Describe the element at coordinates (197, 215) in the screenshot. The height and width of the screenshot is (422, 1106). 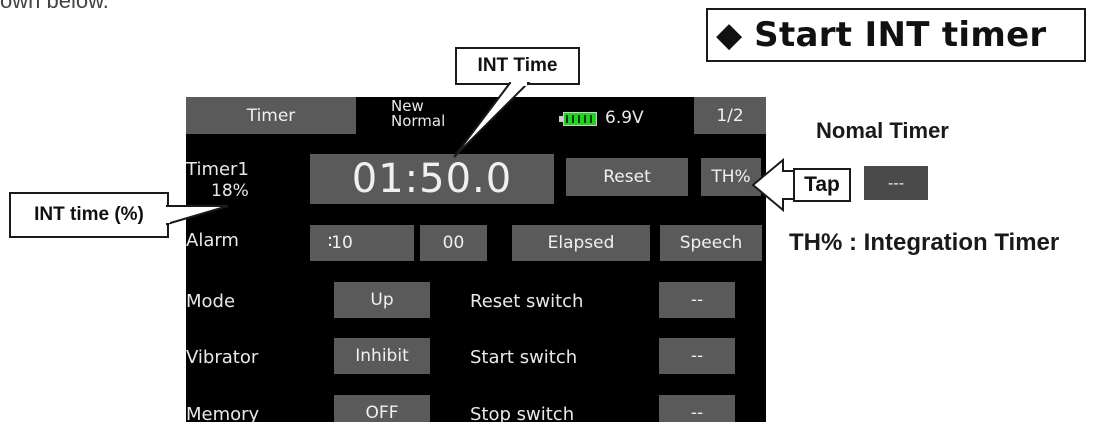
I see `int-time-percent-callout-tail` at that location.